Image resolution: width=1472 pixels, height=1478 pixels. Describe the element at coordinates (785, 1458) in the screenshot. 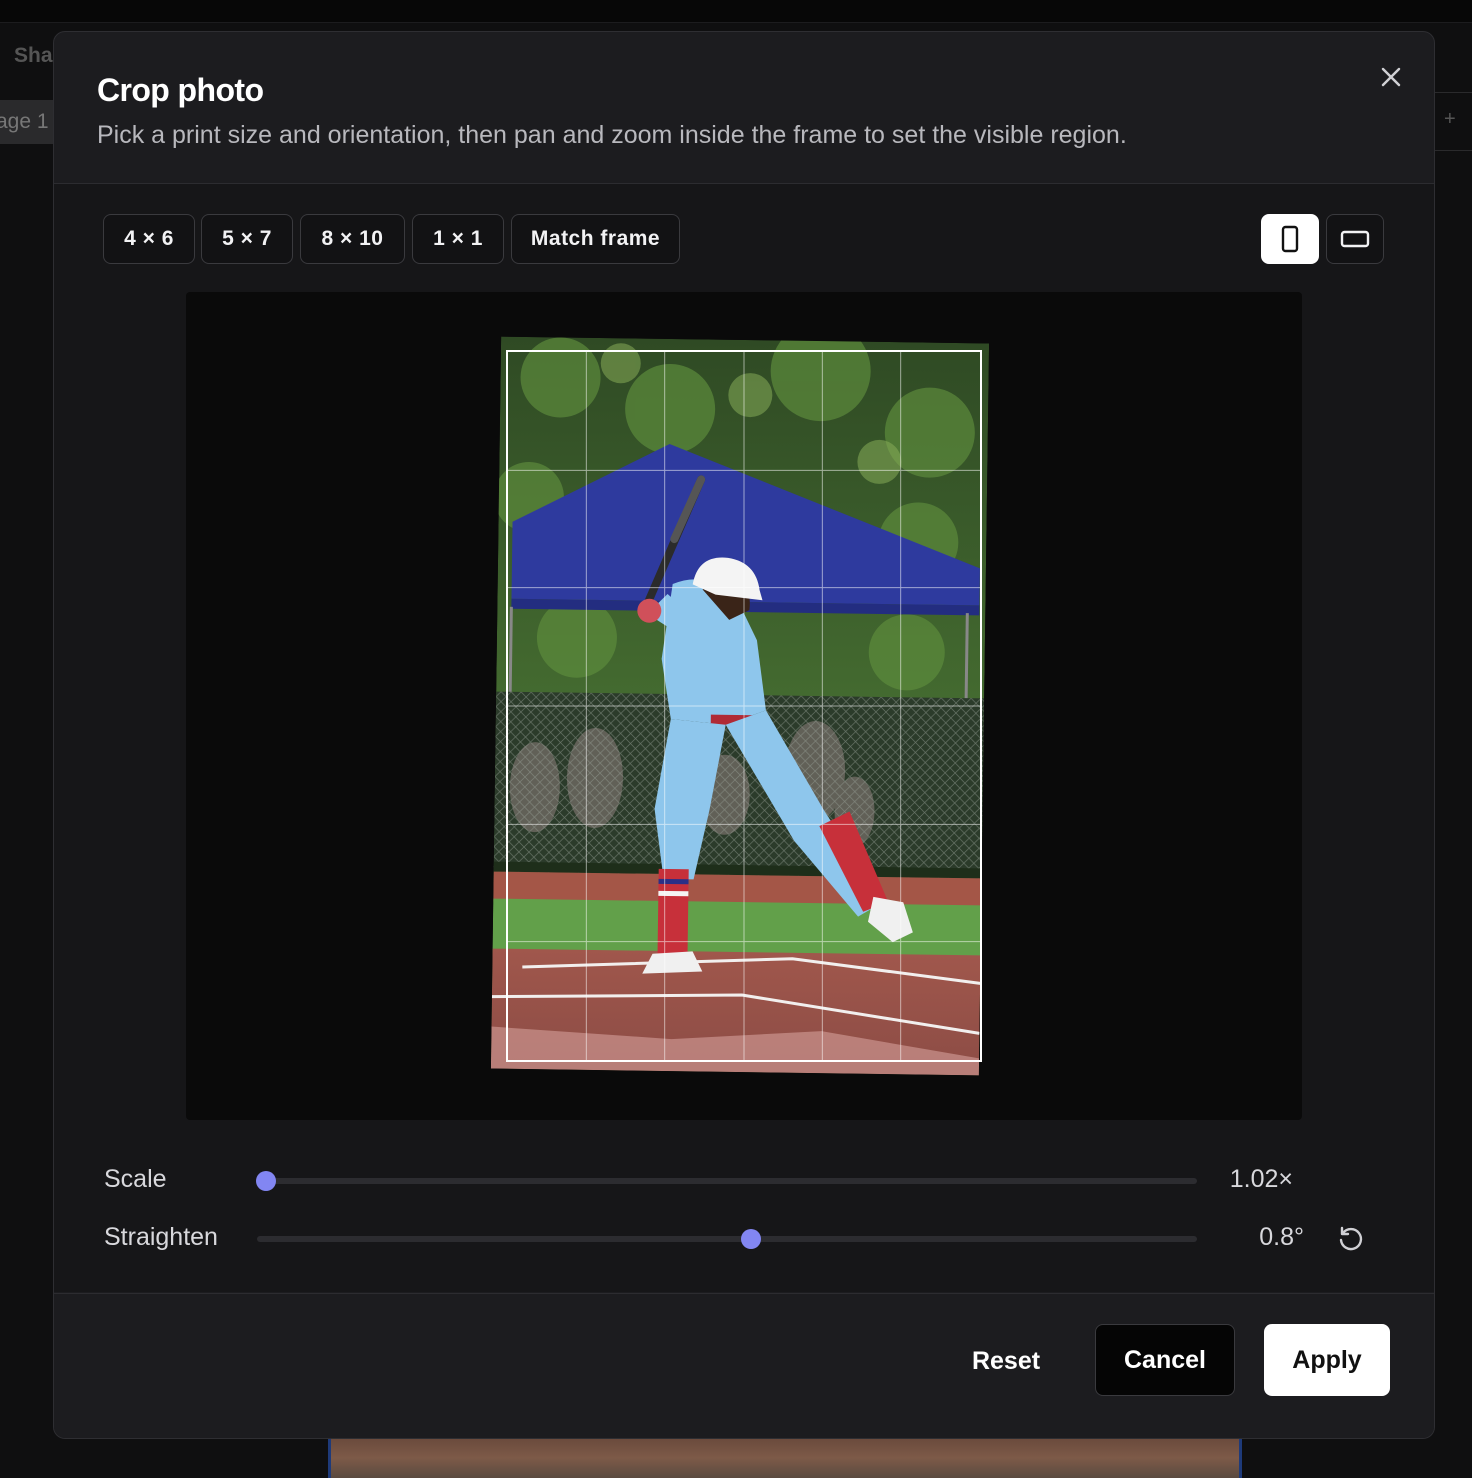

I see `background-photo` at that location.